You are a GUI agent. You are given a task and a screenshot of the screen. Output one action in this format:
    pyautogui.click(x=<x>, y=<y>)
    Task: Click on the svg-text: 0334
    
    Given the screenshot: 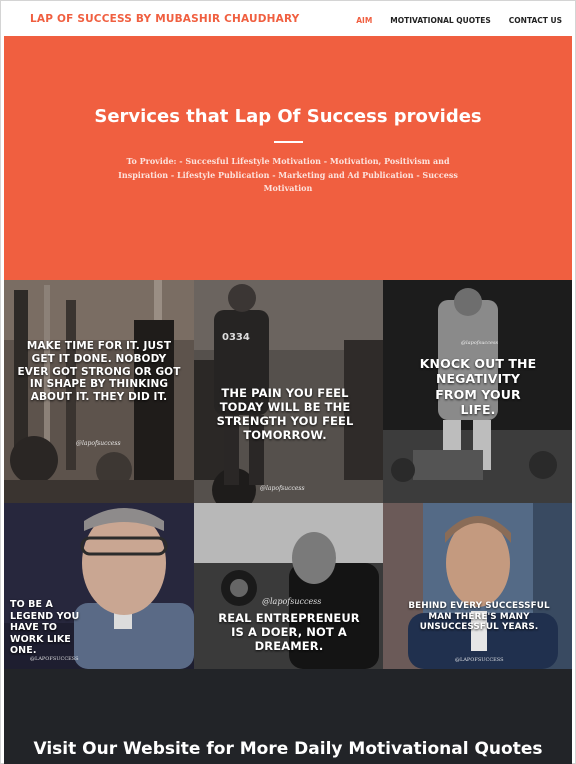 What is the action you would take?
    pyautogui.click(x=236, y=337)
    